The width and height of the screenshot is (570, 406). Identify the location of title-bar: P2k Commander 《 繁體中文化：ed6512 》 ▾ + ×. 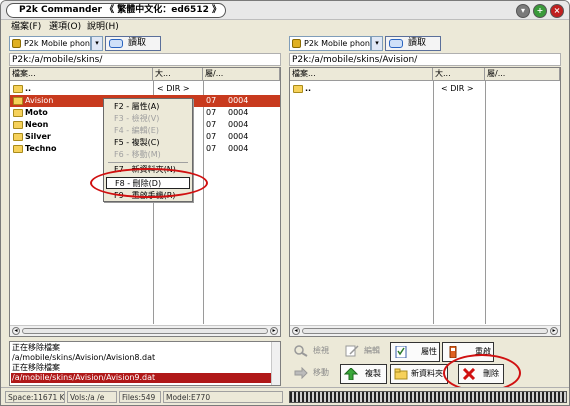
(285, 10).